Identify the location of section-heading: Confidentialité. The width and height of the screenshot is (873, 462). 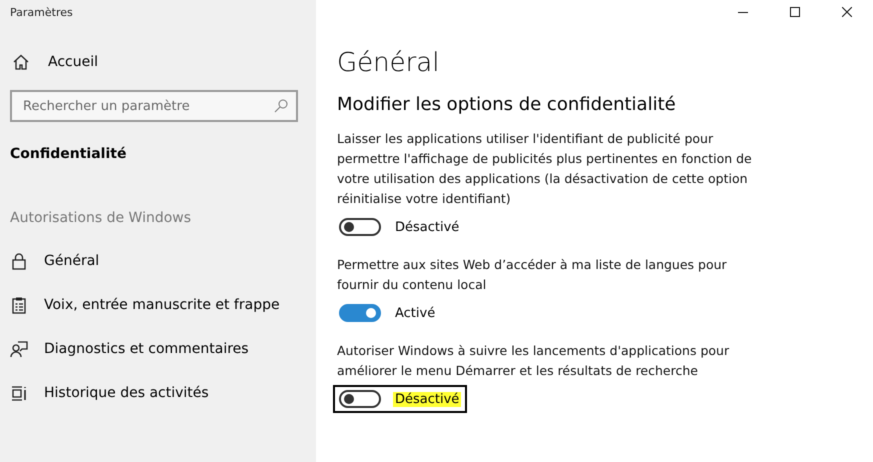
(69, 154).